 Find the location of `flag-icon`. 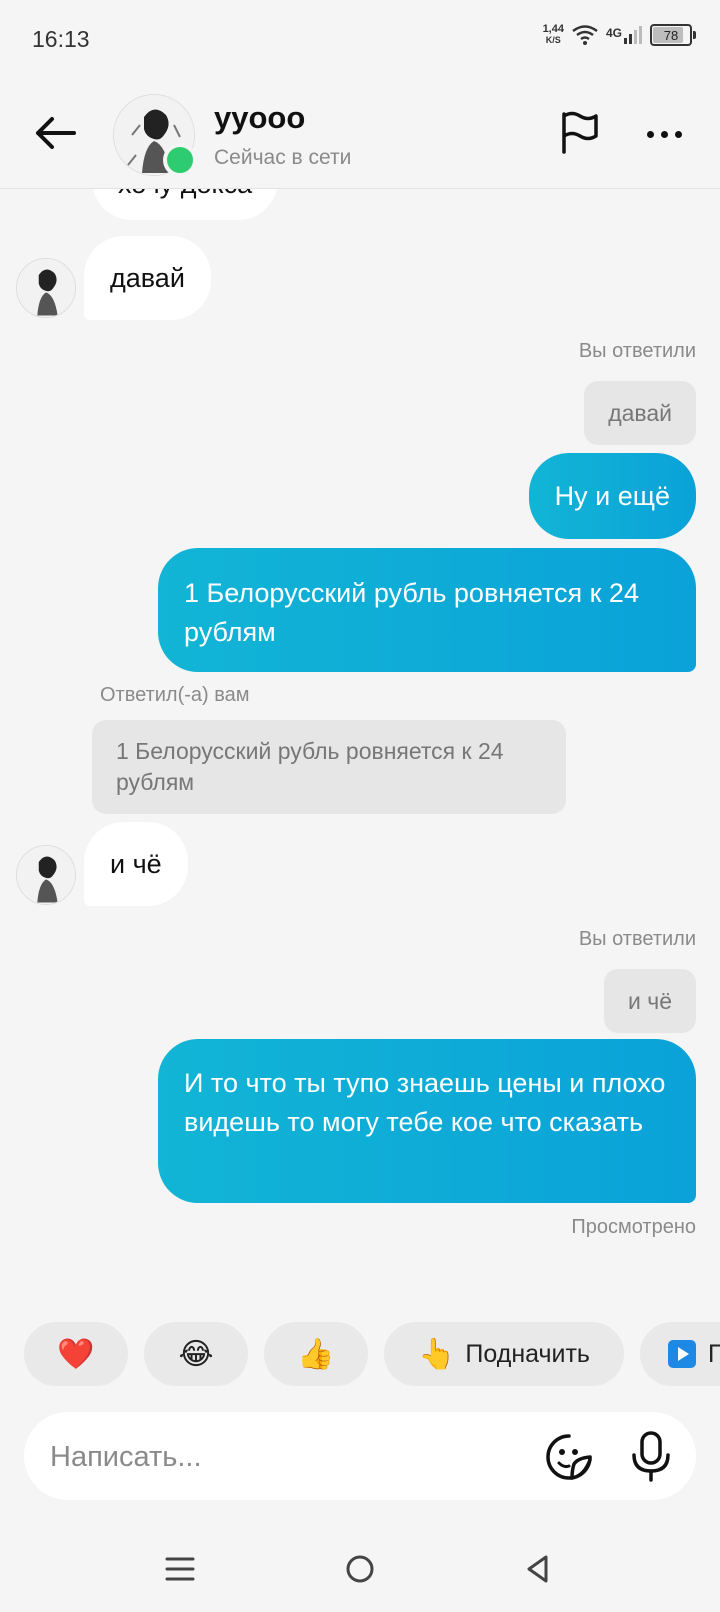

flag-icon is located at coordinates (580, 132).